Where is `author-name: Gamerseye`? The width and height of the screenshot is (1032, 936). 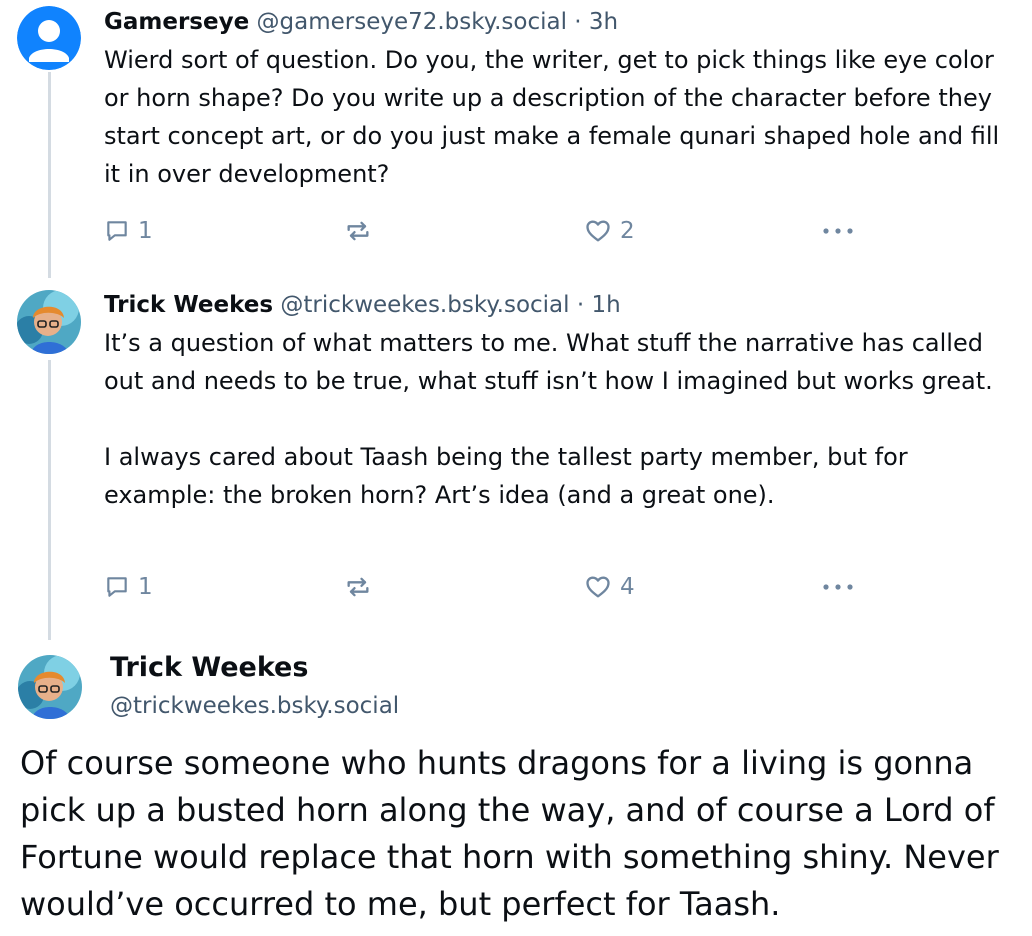
author-name: Gamerseye is located at coordinates (176, 22).